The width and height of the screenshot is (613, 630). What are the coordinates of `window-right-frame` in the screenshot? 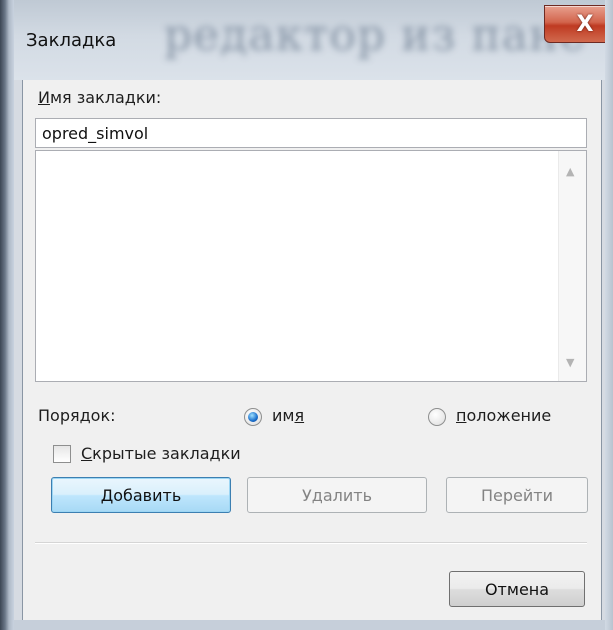 It's located at (609, 315).